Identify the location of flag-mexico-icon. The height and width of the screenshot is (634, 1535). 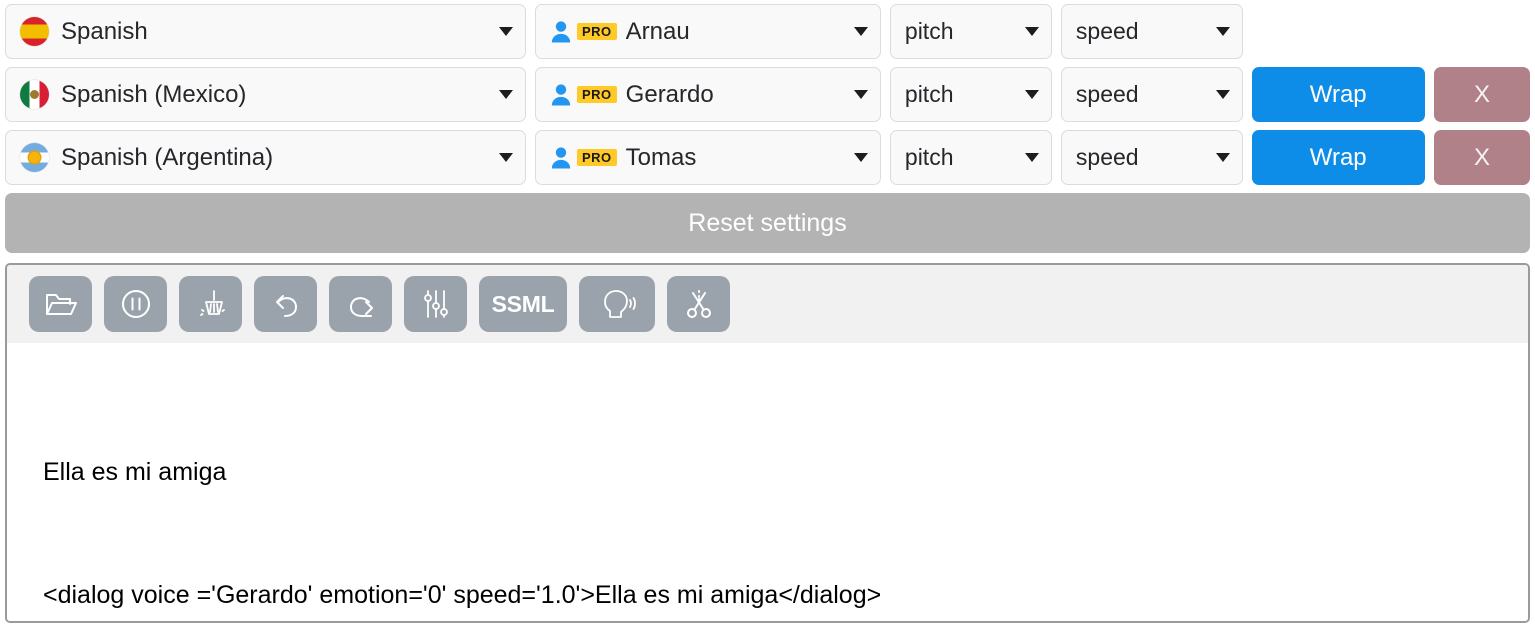
(34, 94).